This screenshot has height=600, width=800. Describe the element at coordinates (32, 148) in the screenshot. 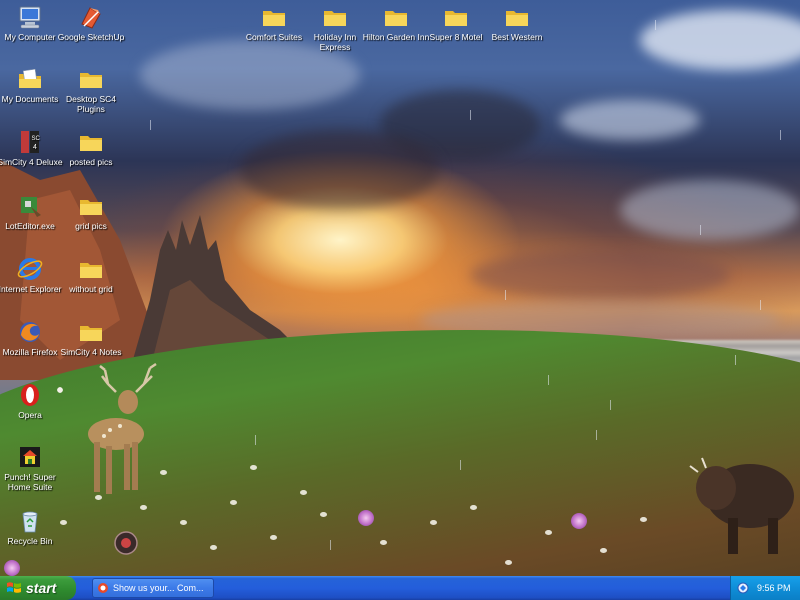

I see `desktop-icon-simcity-4-deluxe: SC 4 SimCity 4 Deluxe` at that location.